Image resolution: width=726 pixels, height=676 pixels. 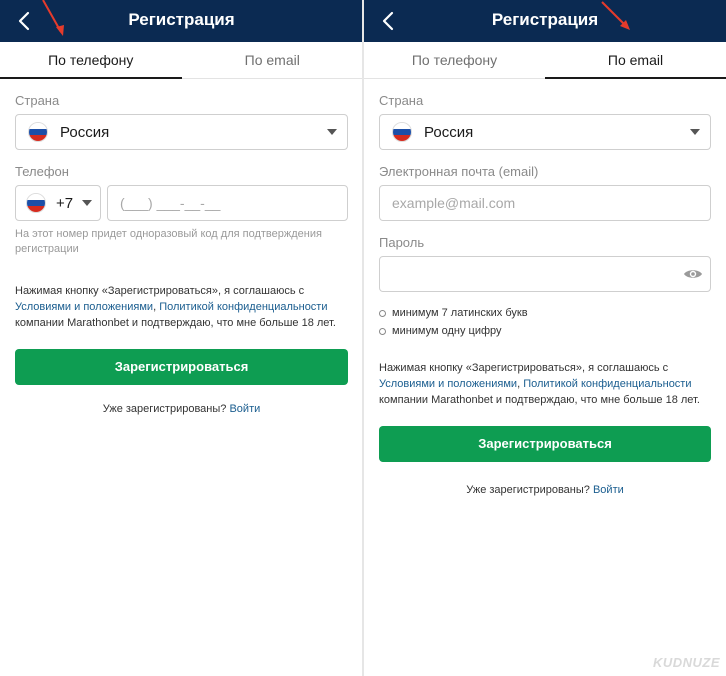 What do you see at coordinates (545, 313) in the screenshot?
I see `password-rule: минимум 7 латинских букв` at bounding box center [545, 313].